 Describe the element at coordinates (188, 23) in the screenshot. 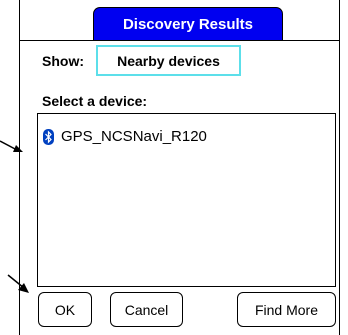

I see `dialog-title: Discovery Results` at that location.